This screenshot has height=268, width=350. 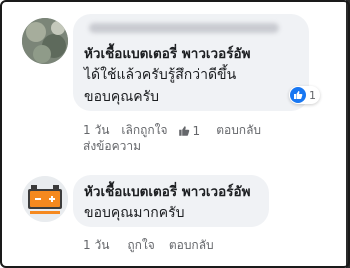 I want to click on mention-link: หัวเชื้อแบตเตอรี่ พาวเวอร์อัพ, so click(x=167, y=54).